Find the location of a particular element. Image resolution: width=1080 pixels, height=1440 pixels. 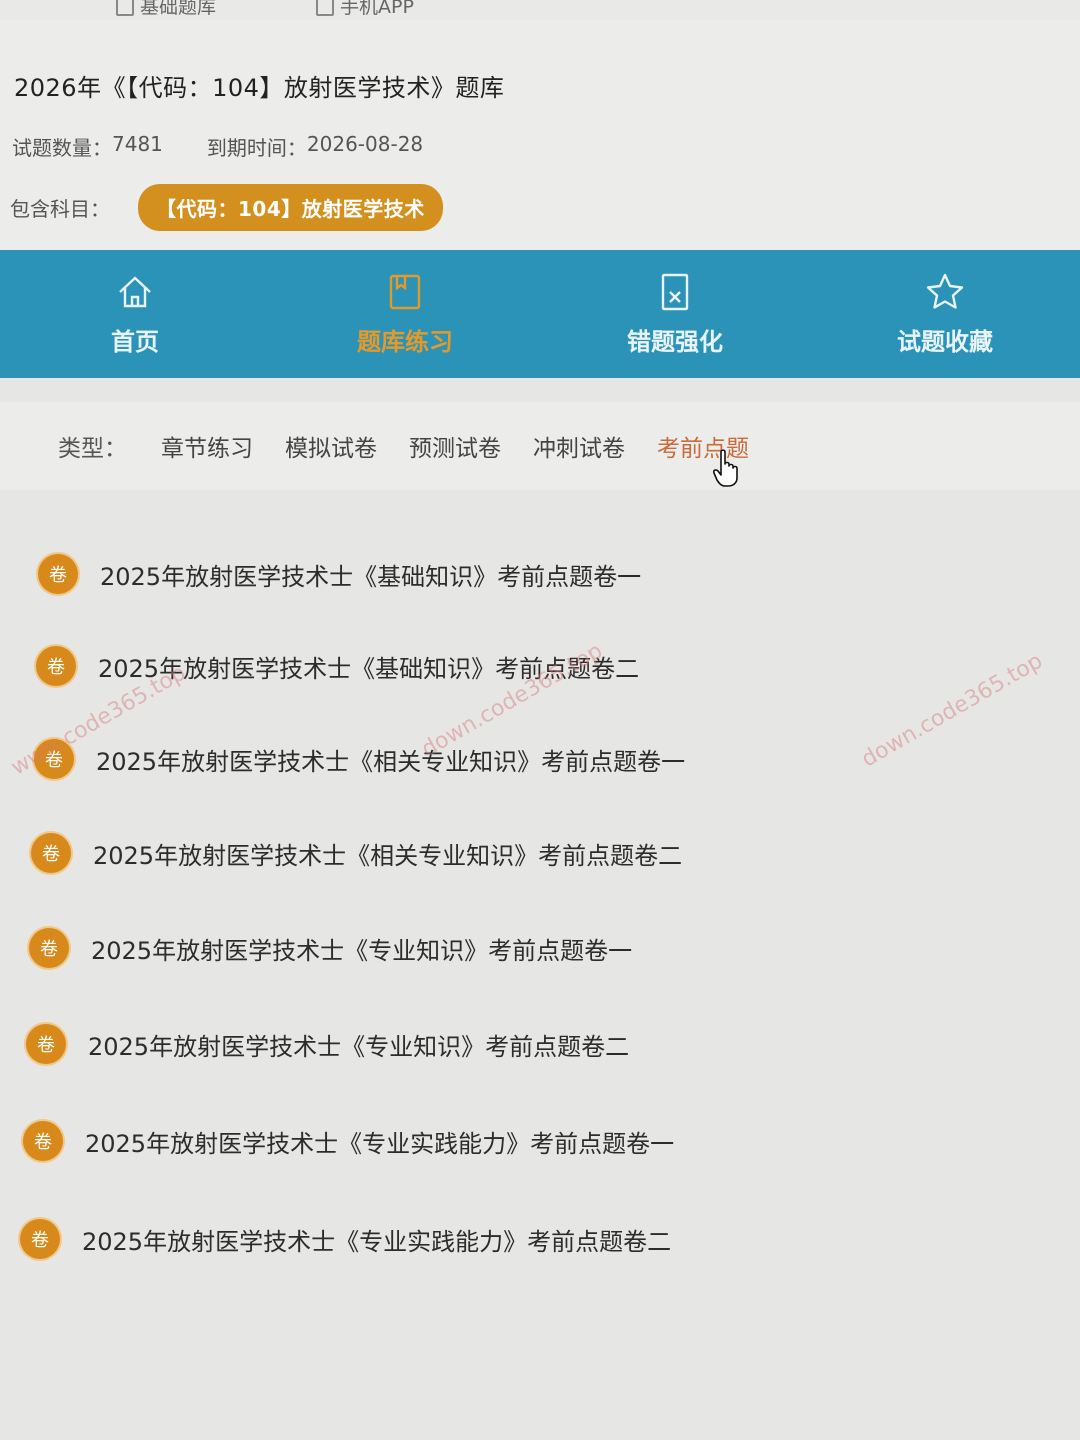

subjects-row: 包含科目： 【代码：104】放射医学技术 is located at coordinates (226, 207).